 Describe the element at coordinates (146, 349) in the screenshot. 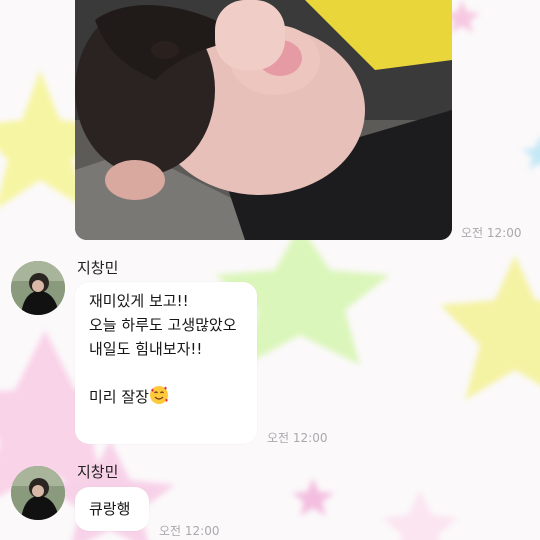

I see `message-line: 내일도 힘내보자!!` at that location.